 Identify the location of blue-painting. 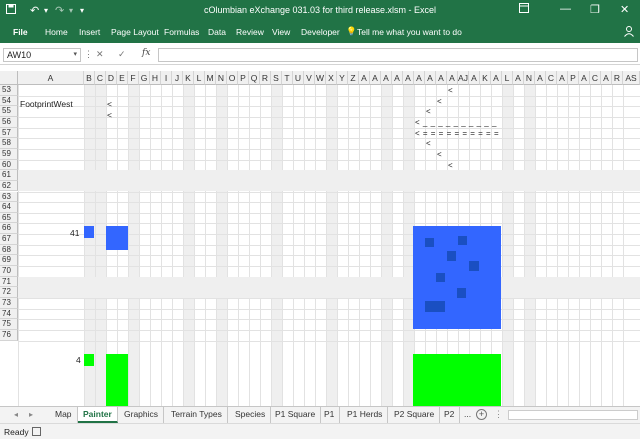
(457, 277).